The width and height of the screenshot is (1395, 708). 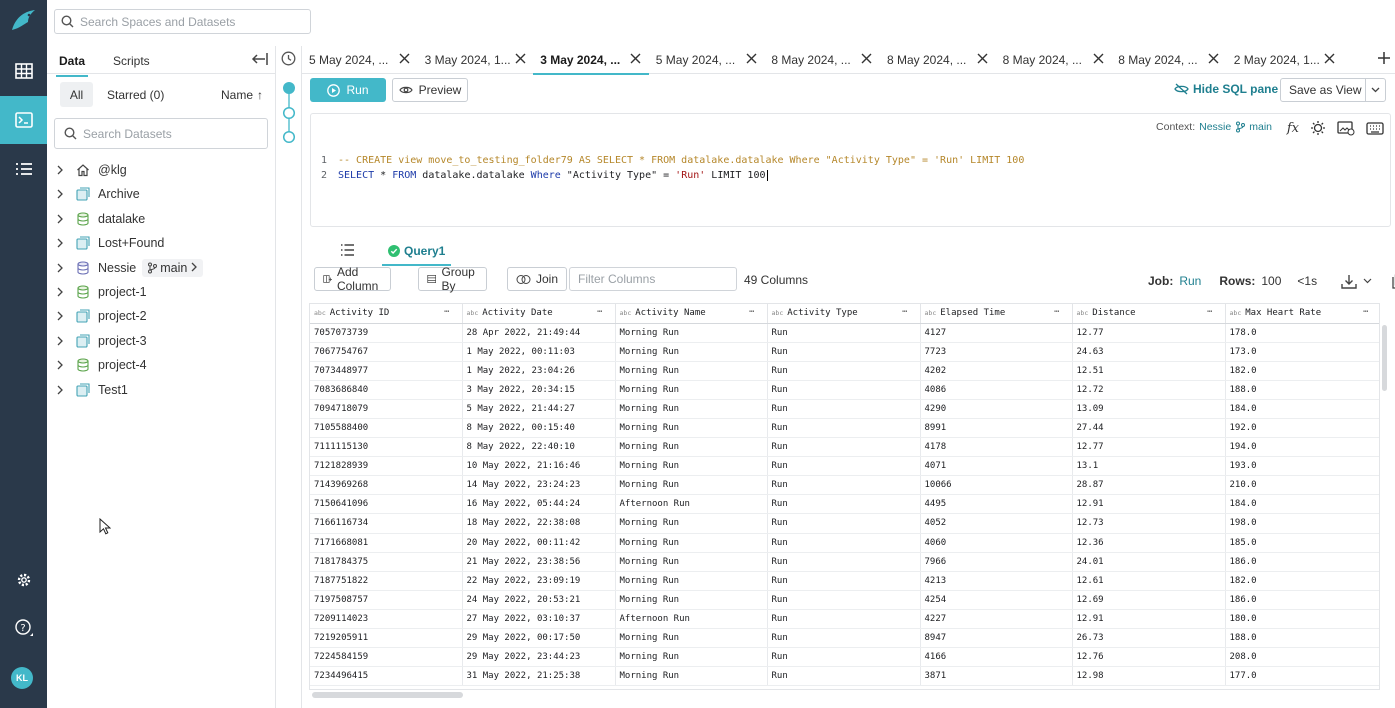 What do you see at coordinates (996, 504) in the screenshot?
I see `table-cell: 4495` at bounding box center [996, 504].